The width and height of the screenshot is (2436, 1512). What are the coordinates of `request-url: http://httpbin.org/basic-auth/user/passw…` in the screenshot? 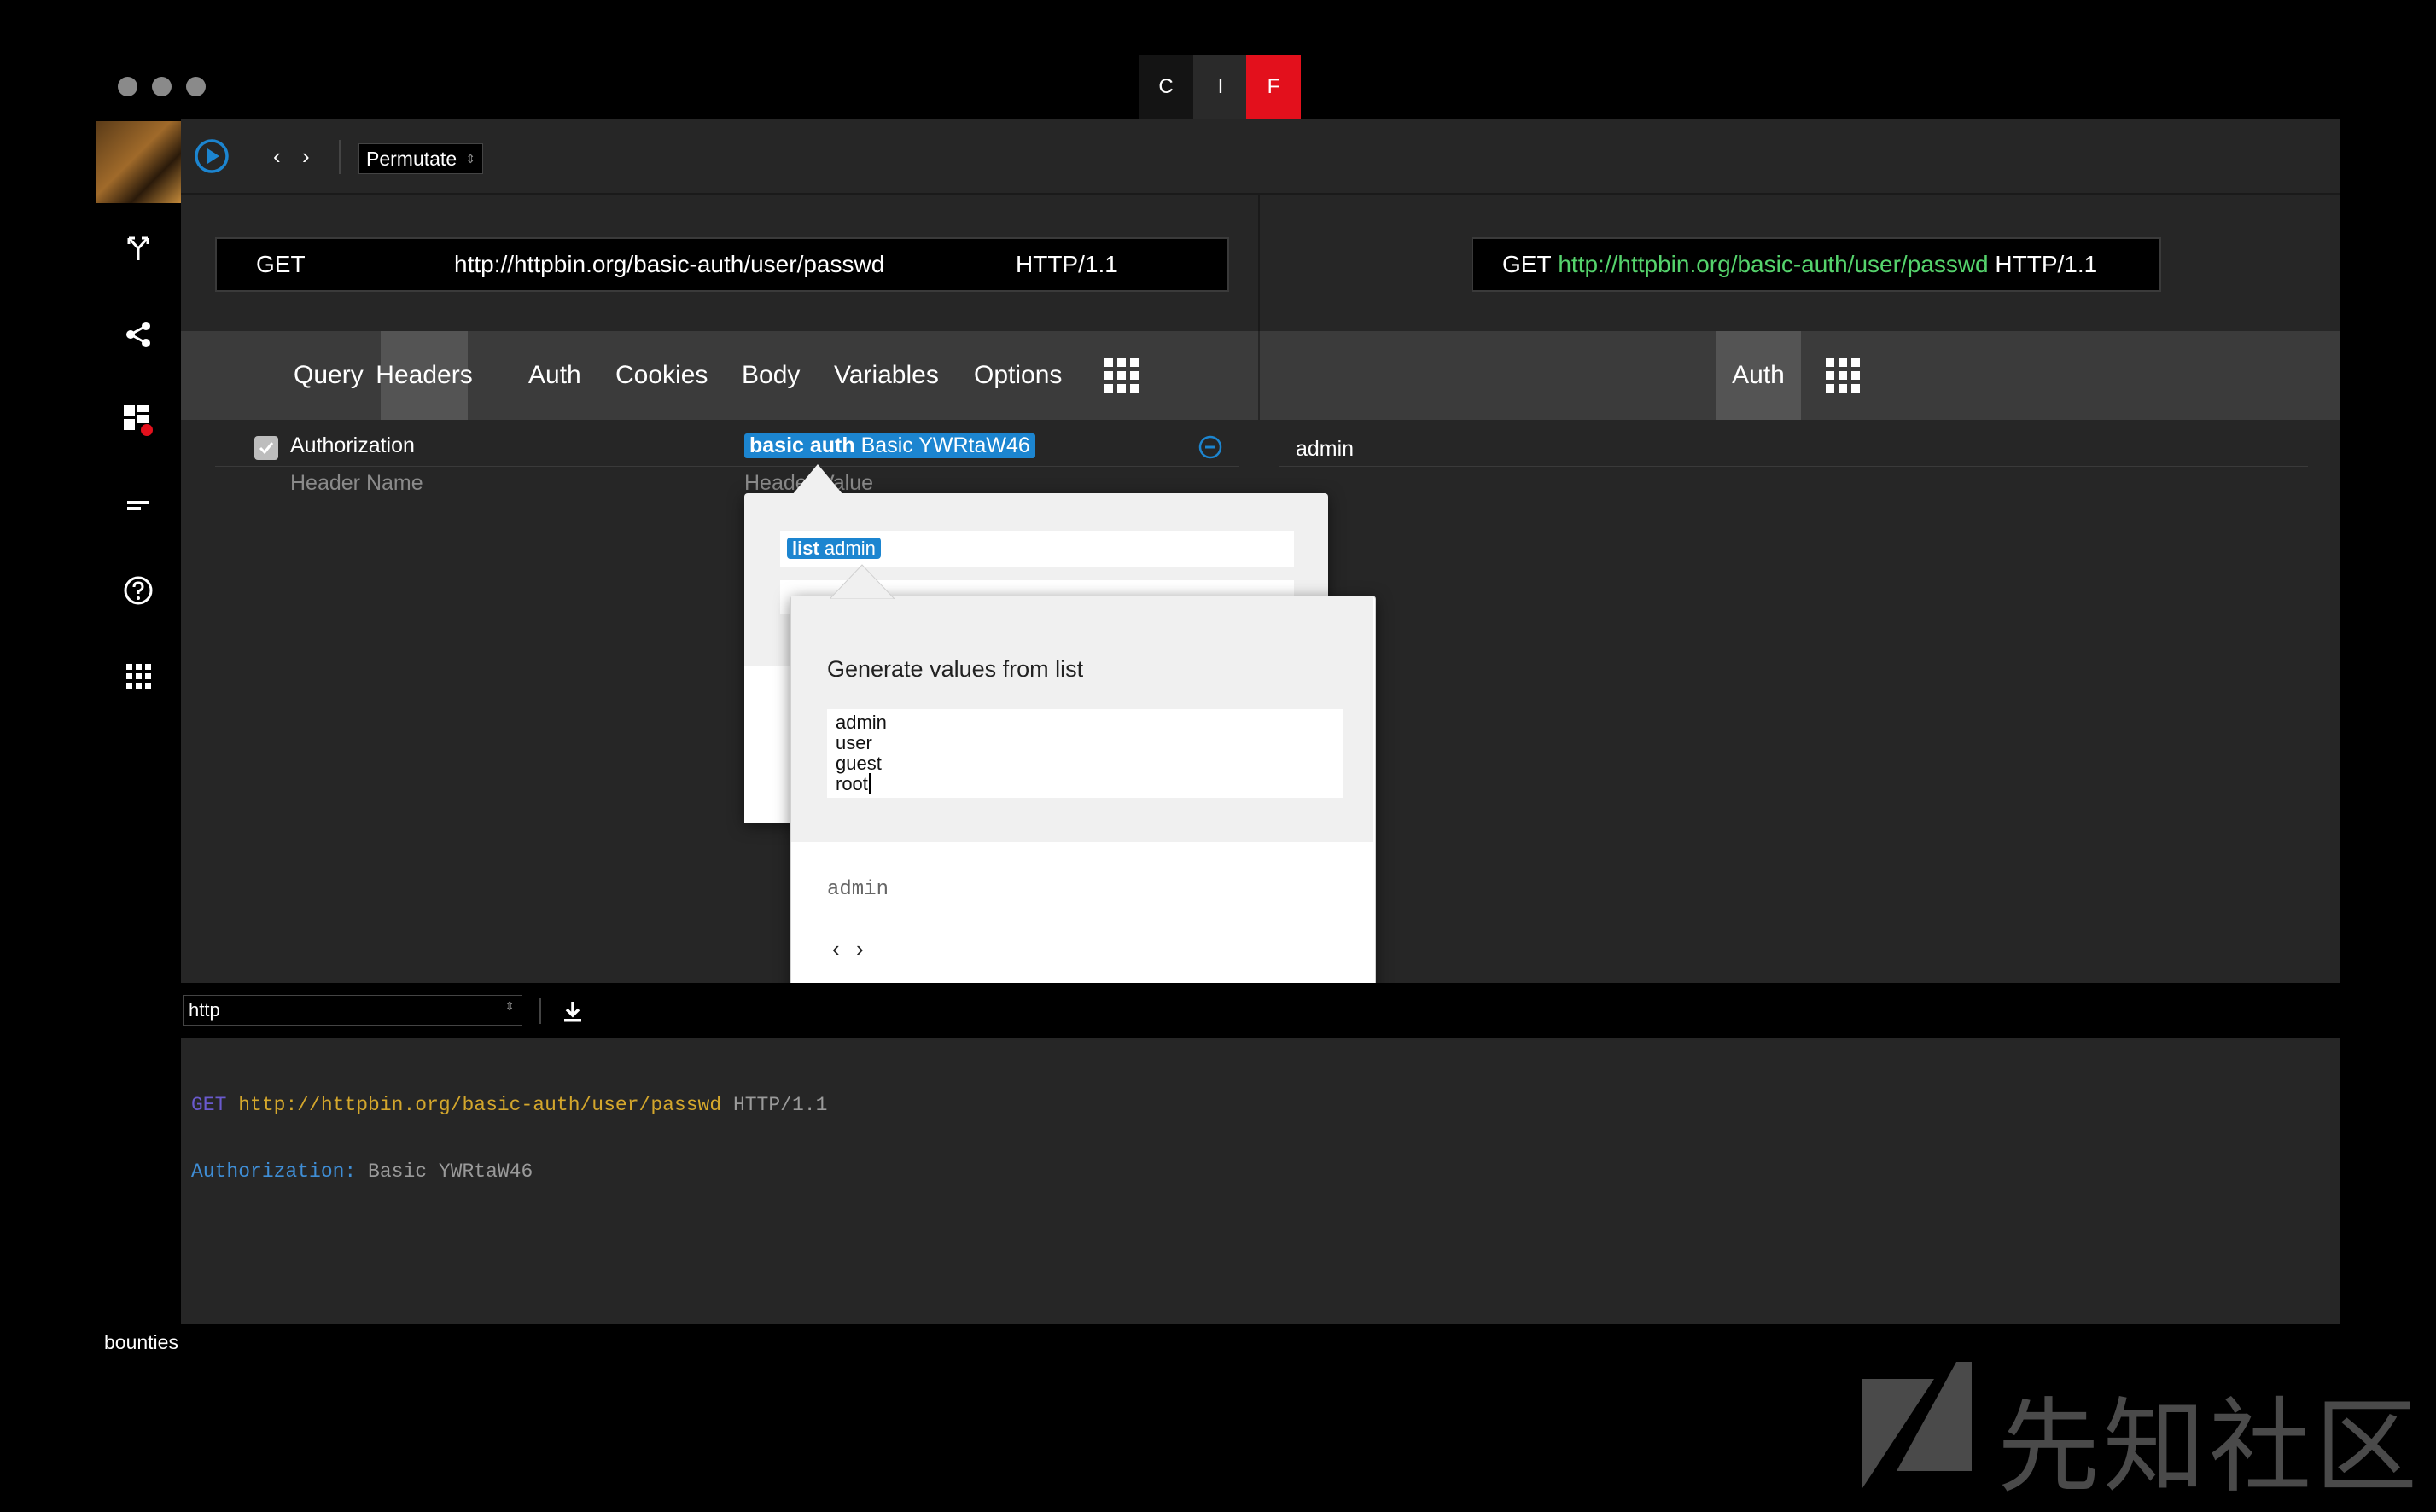 It's located at (669, 264).